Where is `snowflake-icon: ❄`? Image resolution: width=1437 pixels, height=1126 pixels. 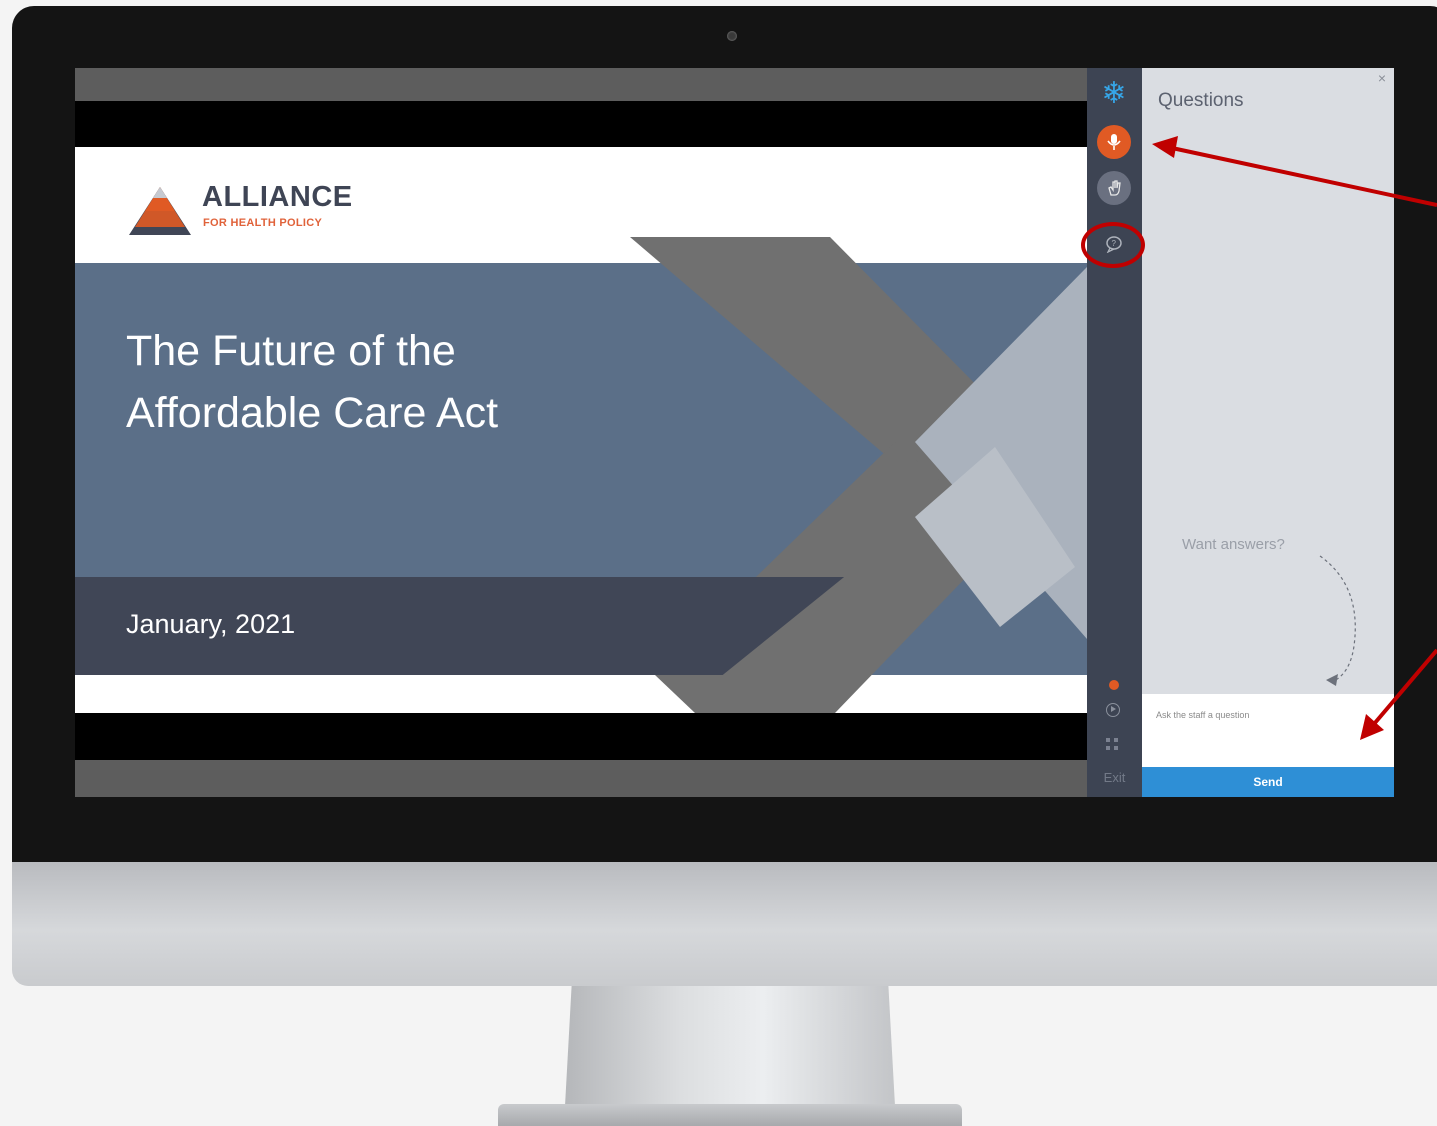 snowflake-icon: ❄ is located at coordinates (1114, 93).